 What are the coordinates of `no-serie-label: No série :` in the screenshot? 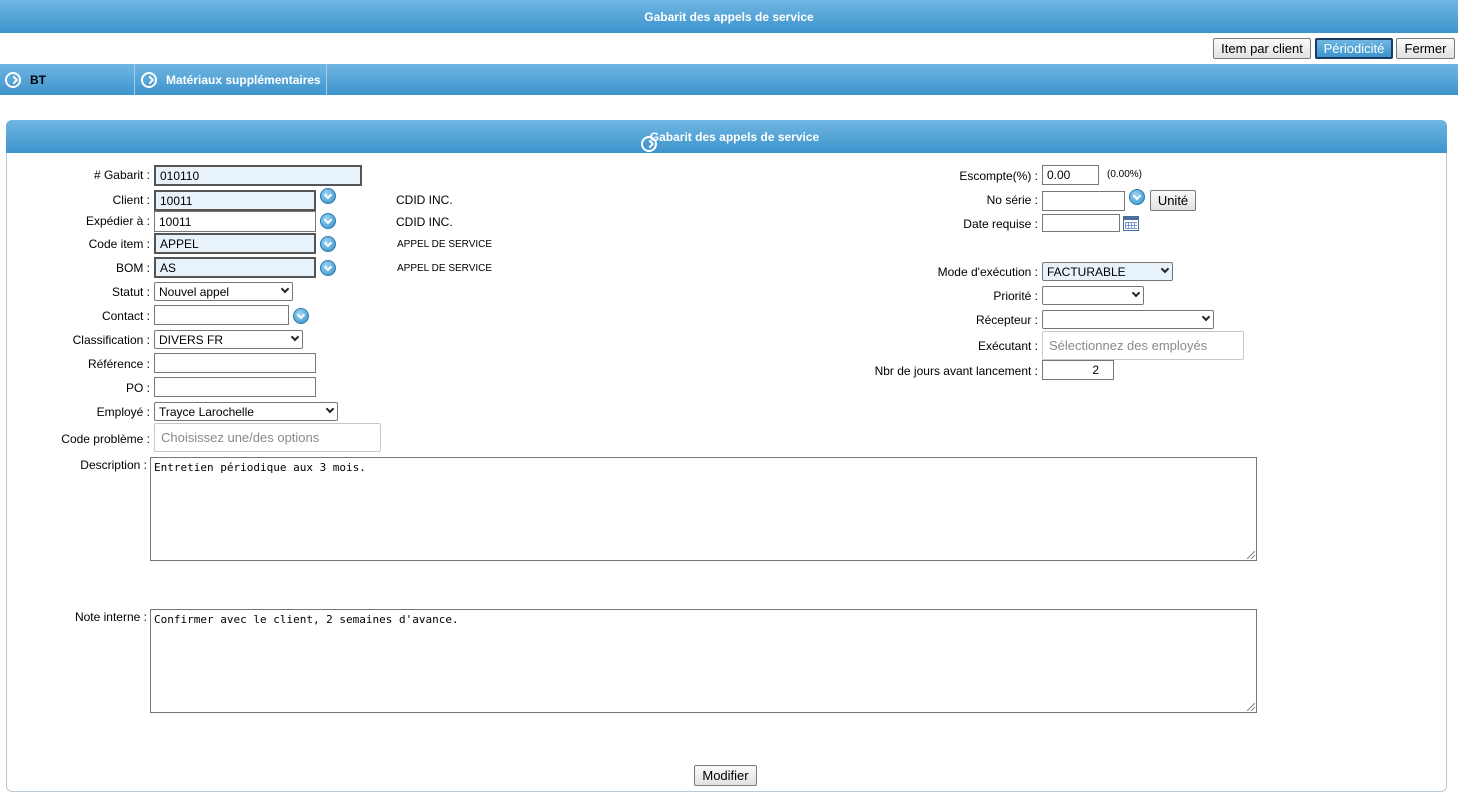 It's located at (1012, 200).